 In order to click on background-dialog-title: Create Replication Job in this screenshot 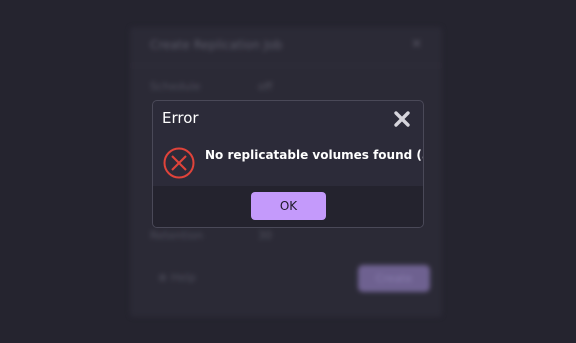, I will do `click(216, 45)`.